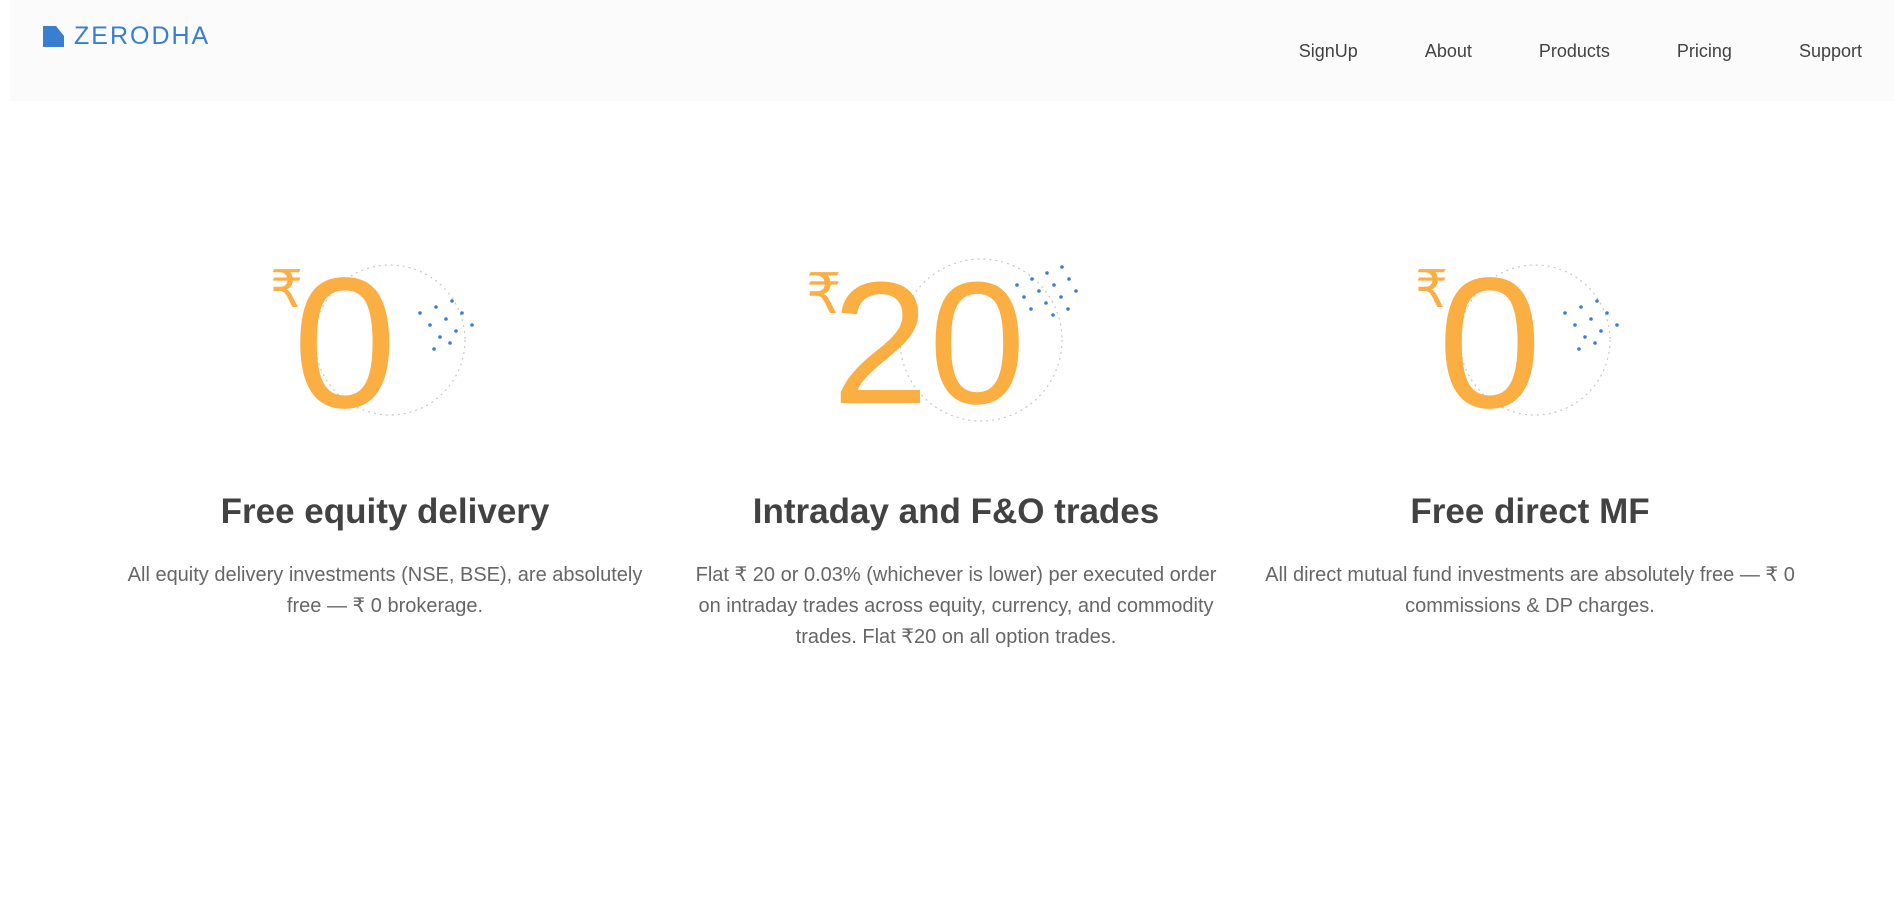 This screenshot has width=1894, height=901. I want to click on zerodha-logo-icon, so click(53, 36).